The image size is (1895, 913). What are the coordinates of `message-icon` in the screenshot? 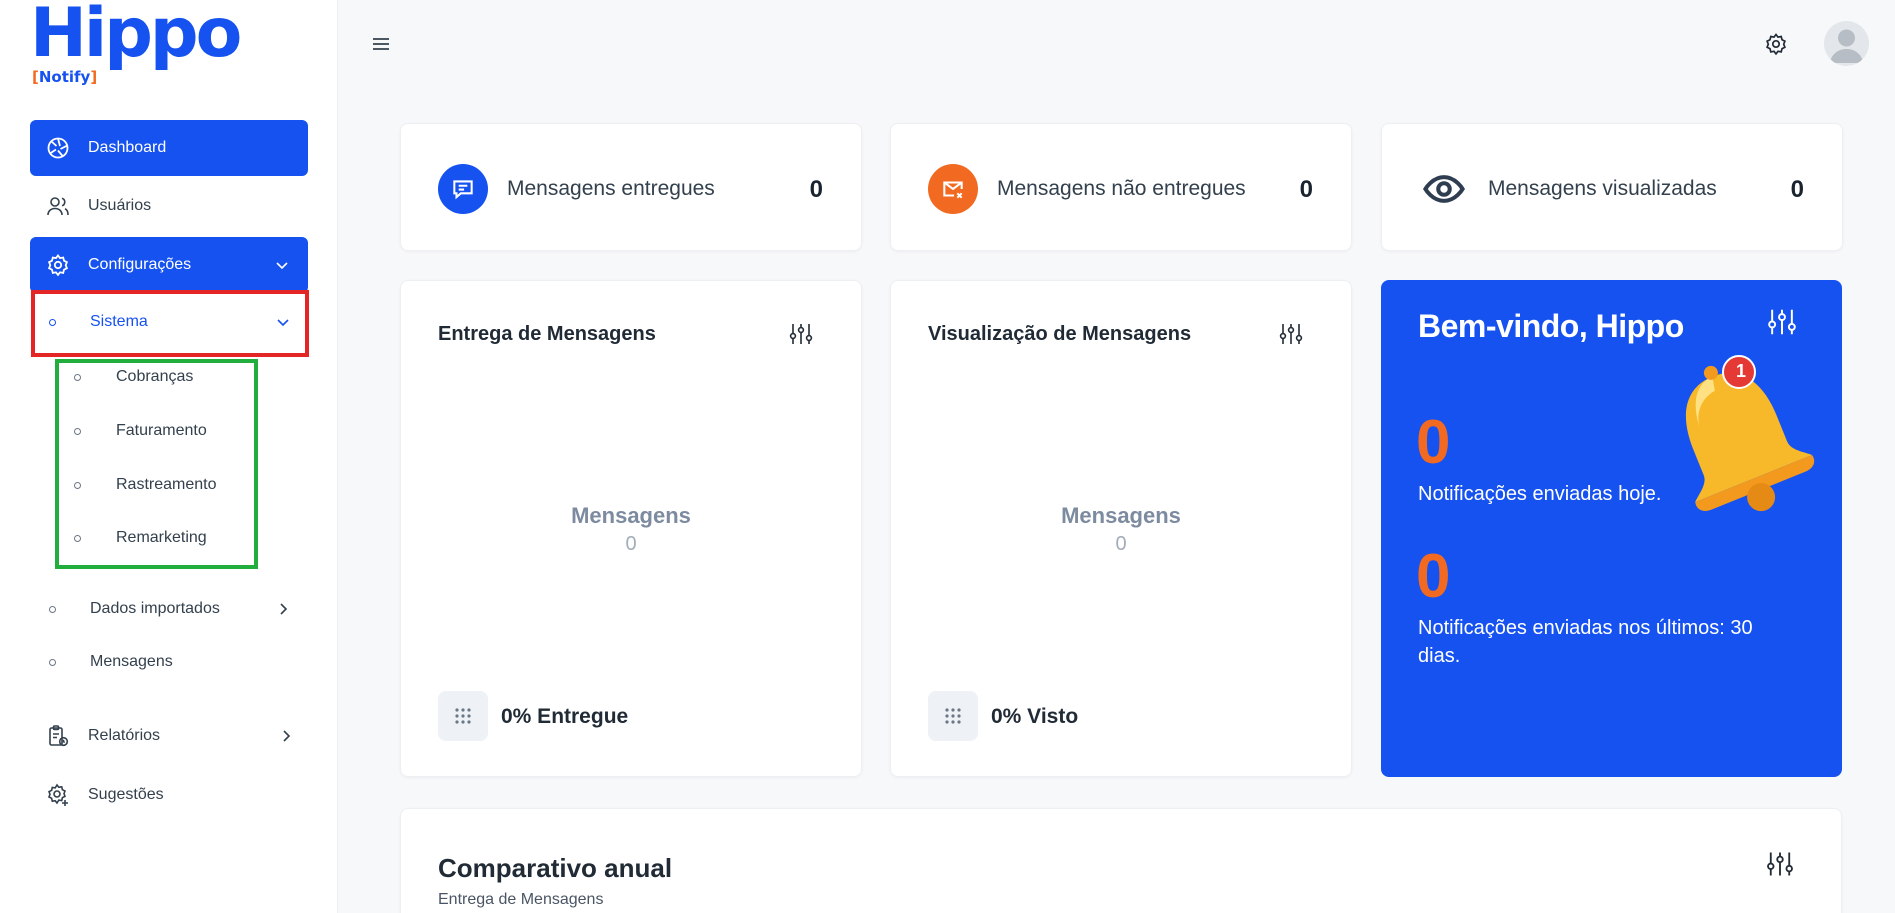 It's located at (463, 189).